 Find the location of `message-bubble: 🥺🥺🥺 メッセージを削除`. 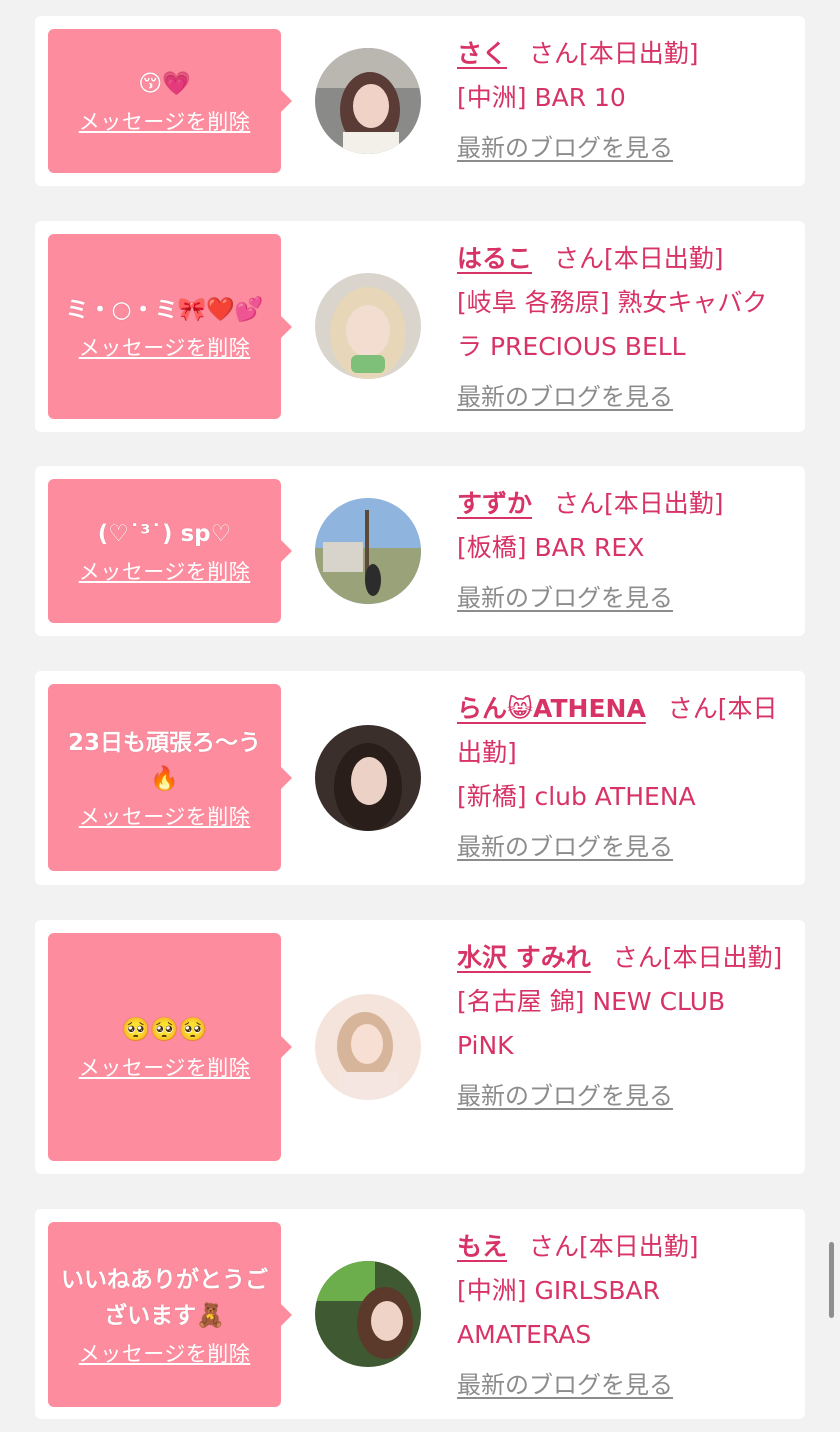

message-bubble: 🥺🥺🥺 メッセージを削除 is located at coordinates (170, 1047).